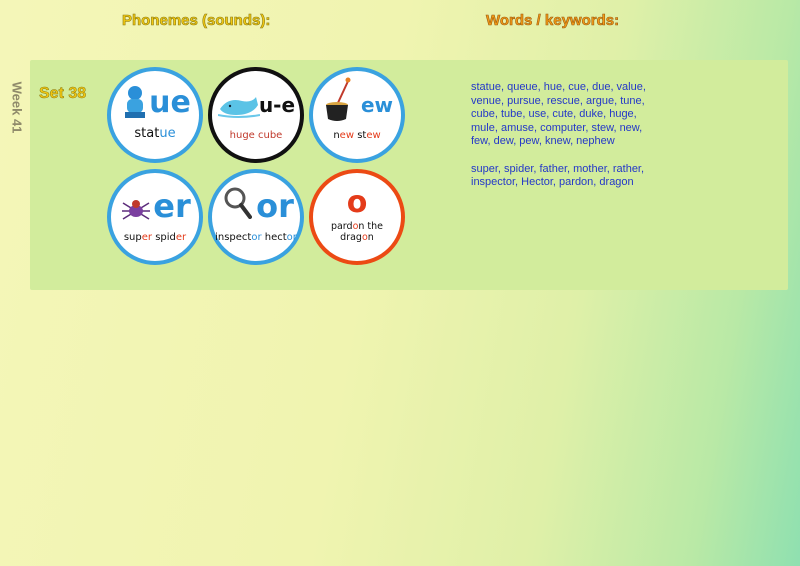  Describe the element at coordinates (553, 21) in the screenshot. I see `words-header: Words / keywords:` at that location.